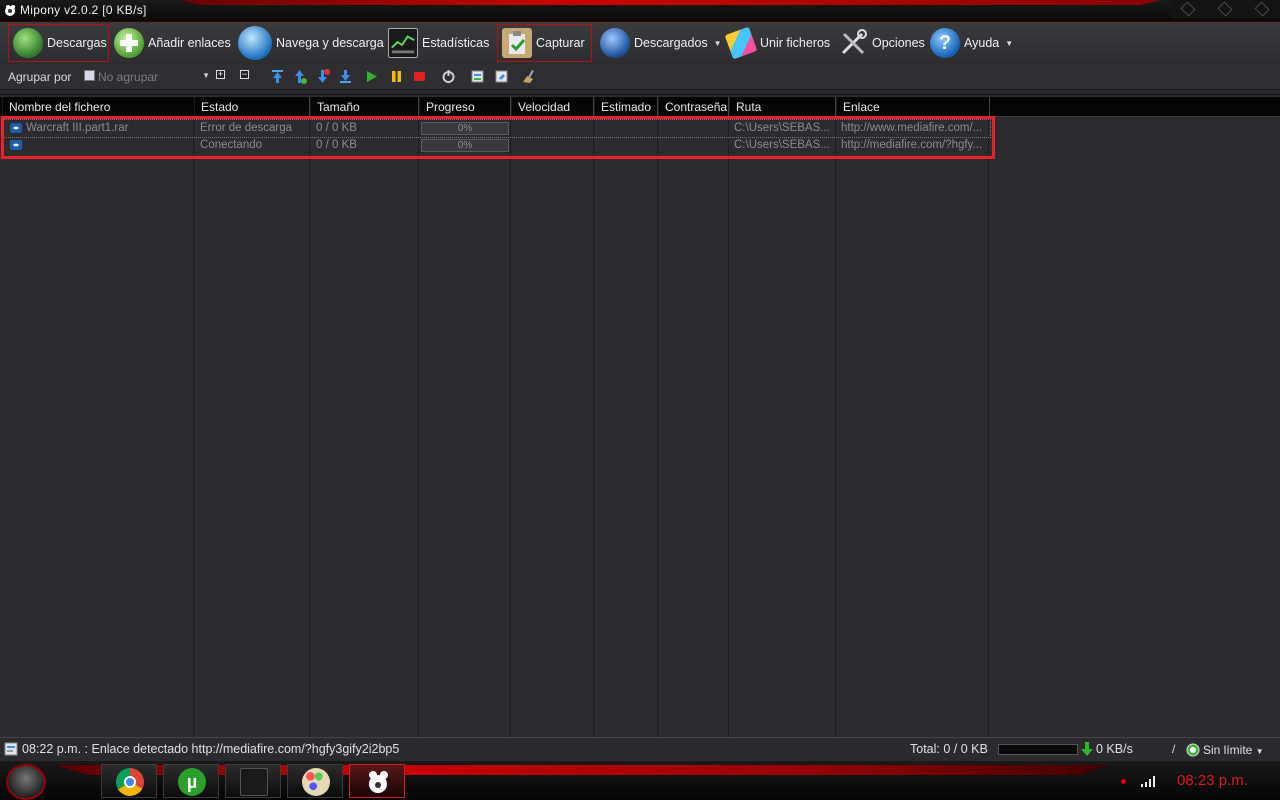 The width and height of the screenshot is (1280, 800). I want to click on navega-button: Navega y descarga, so click(311, 43).